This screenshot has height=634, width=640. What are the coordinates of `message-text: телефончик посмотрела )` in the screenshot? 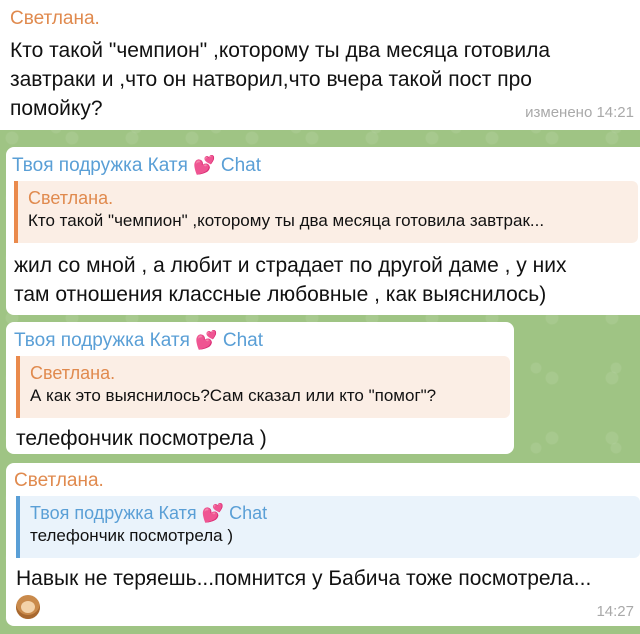 It's located at (141, 438).